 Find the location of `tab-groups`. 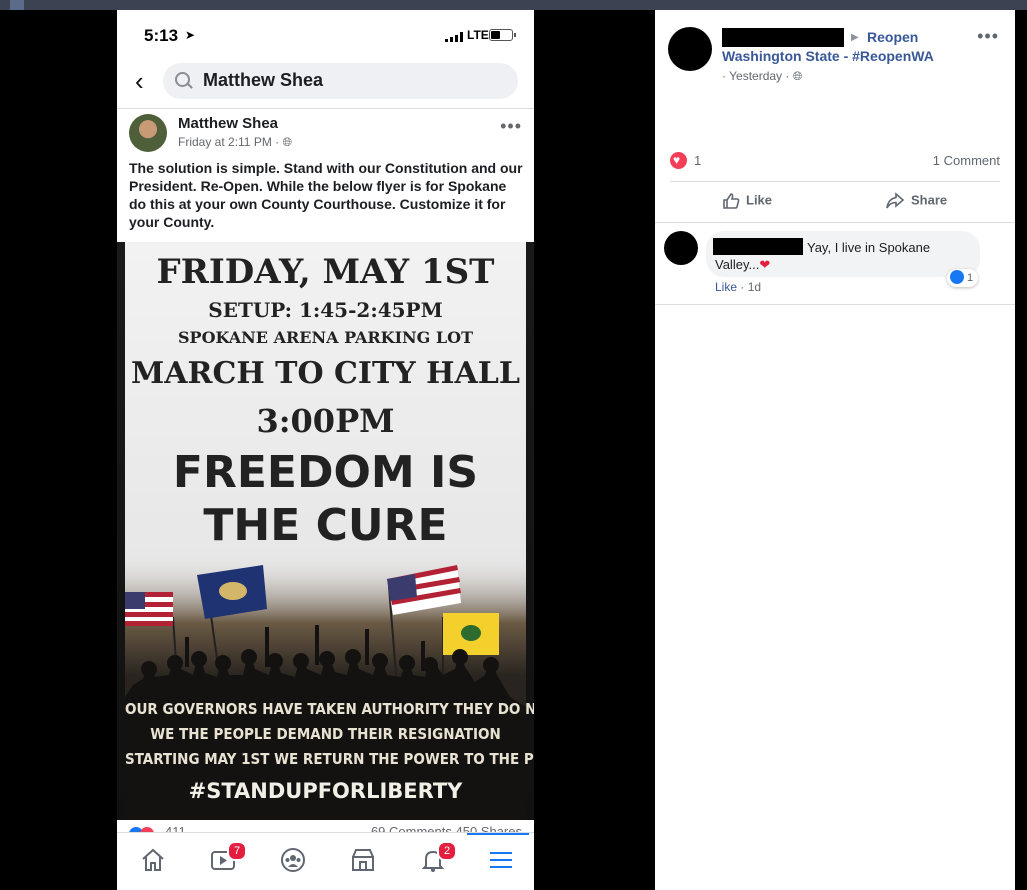

tab-groups is located at coordinates (292, 863).